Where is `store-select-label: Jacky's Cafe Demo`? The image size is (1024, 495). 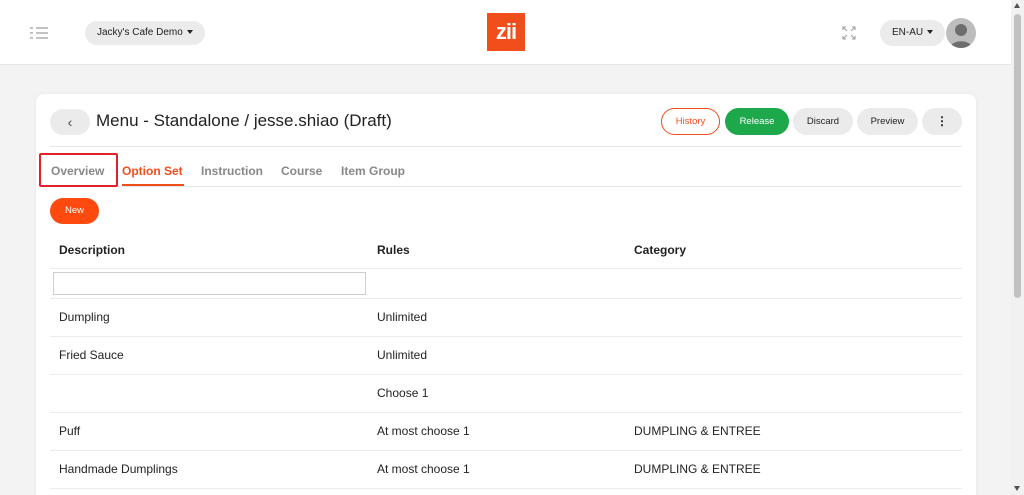
store-select-label: Jacky's Cafe Demo is located at coordinates (140, 32).